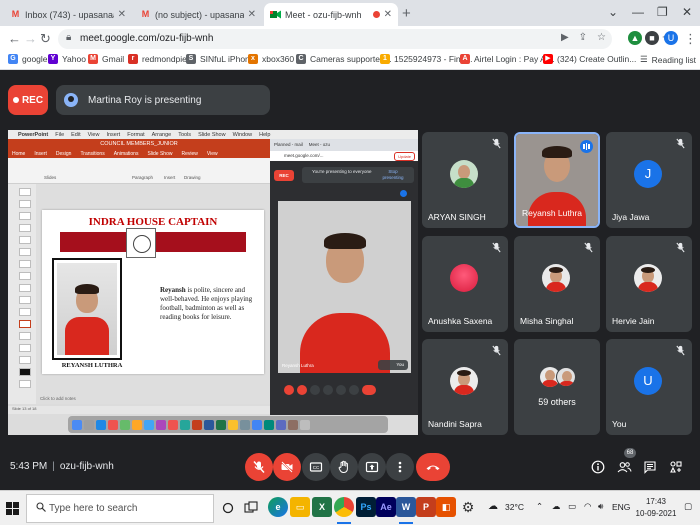 This screenshot has width=700, height=525. I want to click on forward-icon: →, so click(30, 38).